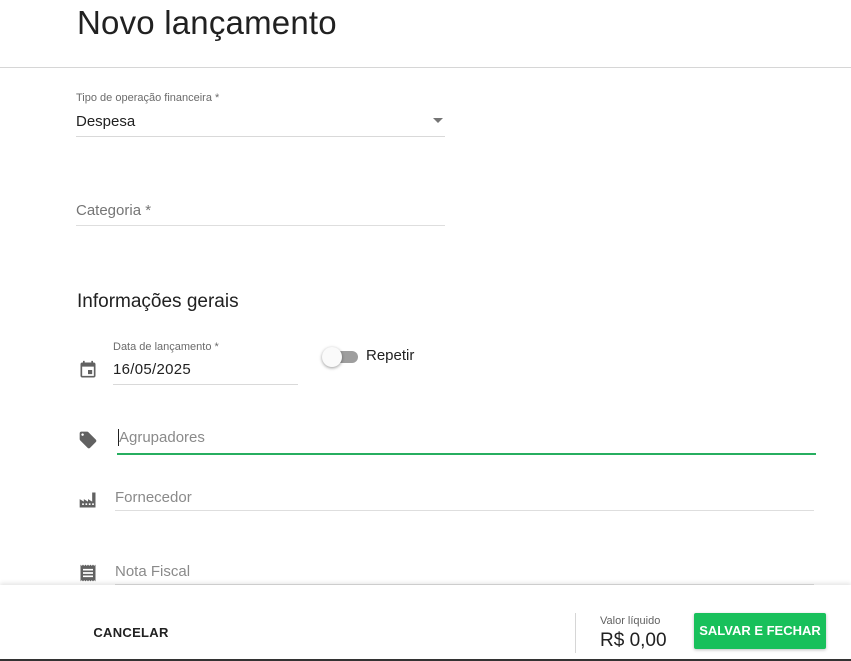 The height and width of the screenshot is (661, 851). Describe the element at coordinates (106, 121) in the screenshot. I see `operation-type-value: Despesa` at that location.